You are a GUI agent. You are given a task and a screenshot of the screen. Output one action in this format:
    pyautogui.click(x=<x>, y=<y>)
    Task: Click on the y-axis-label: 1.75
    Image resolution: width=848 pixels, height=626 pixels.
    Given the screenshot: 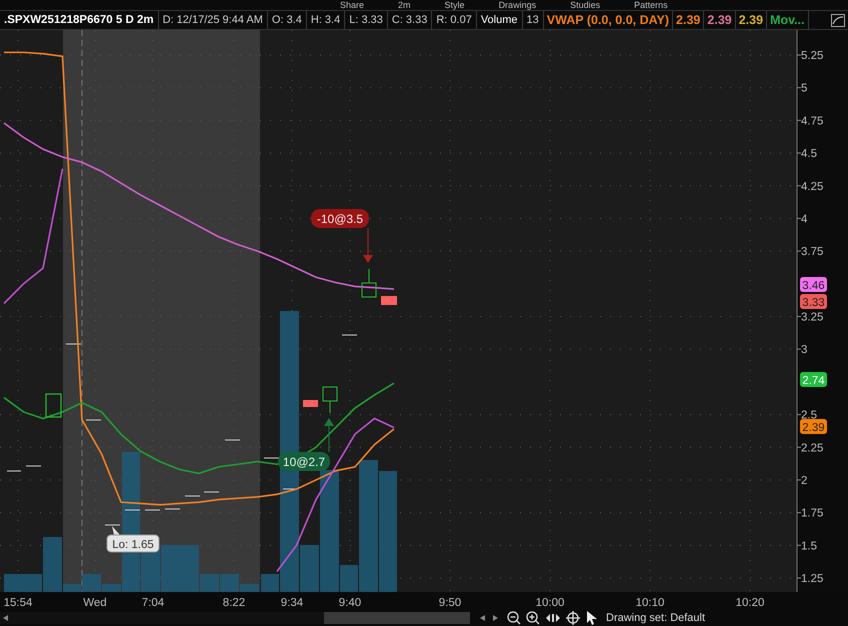 What is the action you would take?
    pyautogui.click(x=812, y=514)
    